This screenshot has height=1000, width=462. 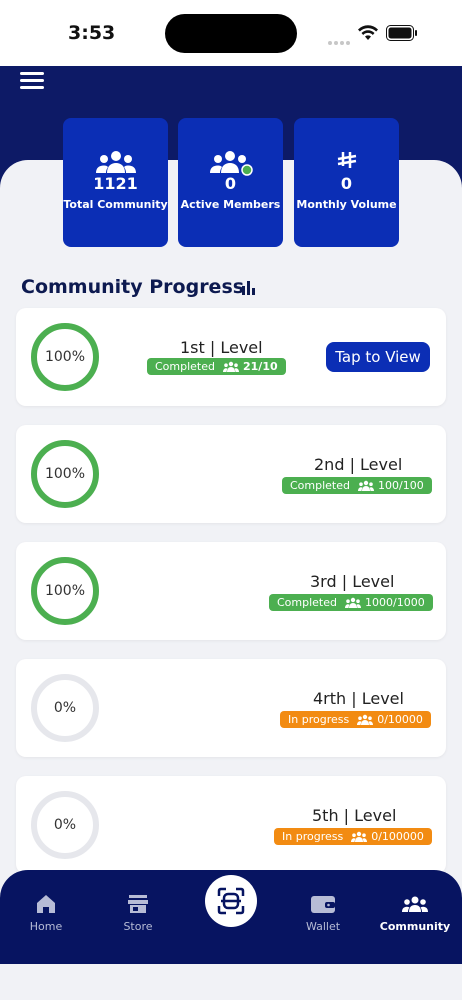 What do you see at coordinates (92, 33) in the screenshot?
I see `status-time: 3:53` at bounding box center [92, 33].